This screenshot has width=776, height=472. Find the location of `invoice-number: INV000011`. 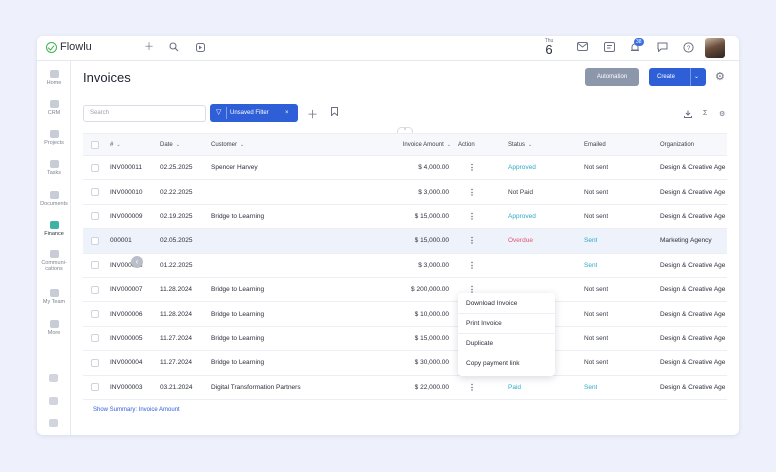

invoice-number: INV000011 is located at coordinates (126, 167).